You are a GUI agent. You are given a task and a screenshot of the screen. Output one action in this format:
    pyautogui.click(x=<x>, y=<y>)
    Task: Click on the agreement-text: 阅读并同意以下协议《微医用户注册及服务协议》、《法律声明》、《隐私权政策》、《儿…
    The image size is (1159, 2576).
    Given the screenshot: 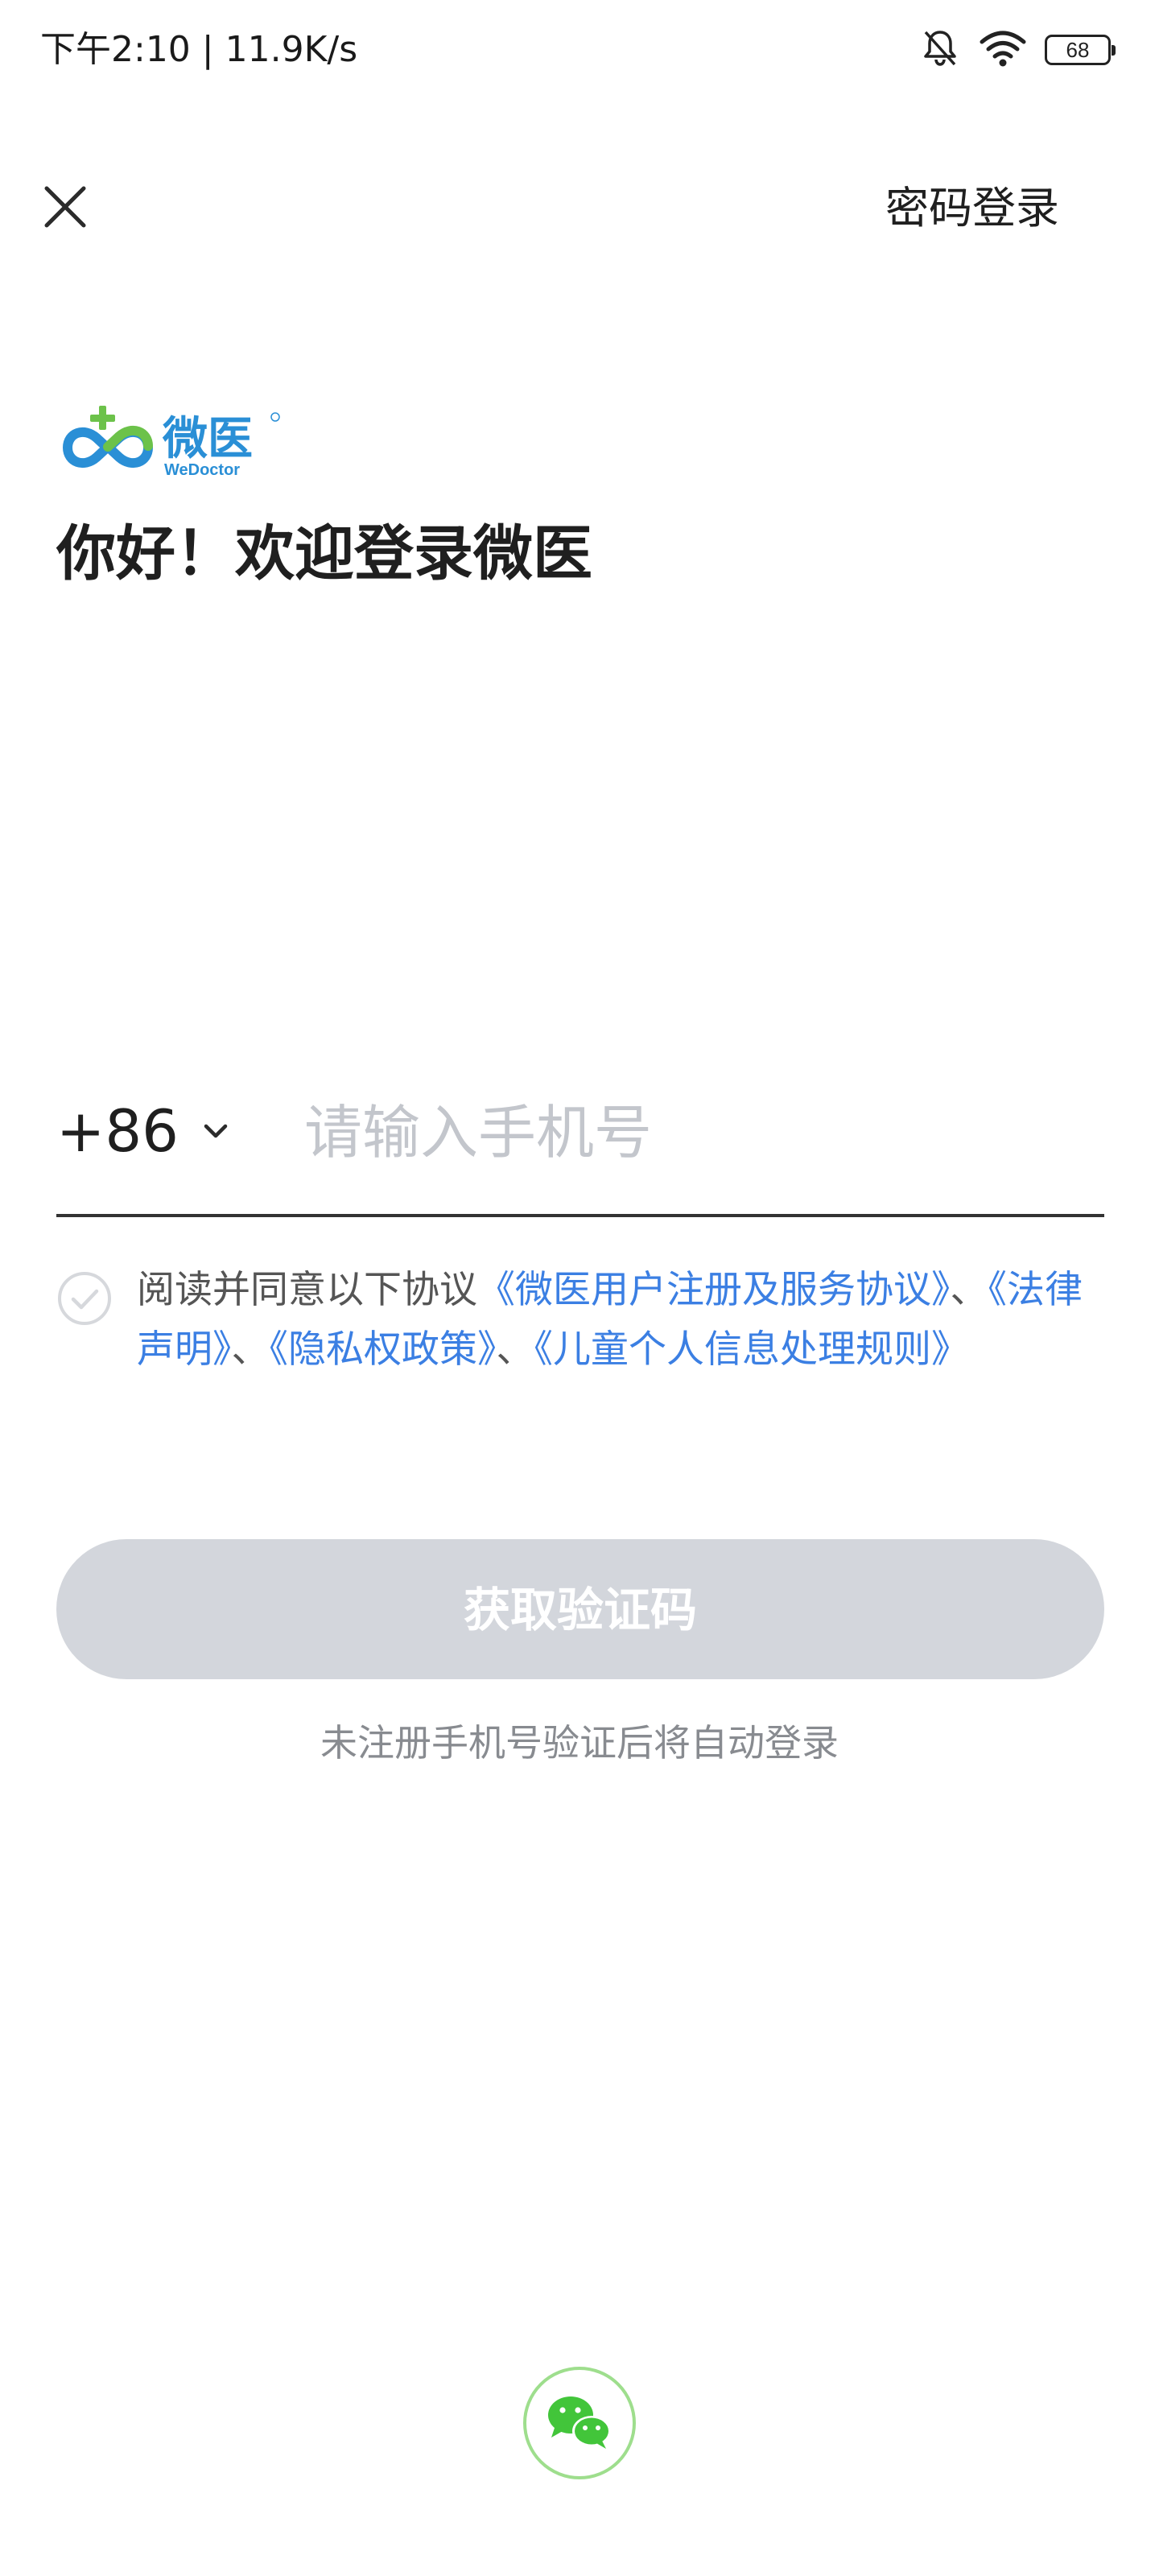 What is the action you would take?
    pyautogui.click(x=620, y=1320)
    